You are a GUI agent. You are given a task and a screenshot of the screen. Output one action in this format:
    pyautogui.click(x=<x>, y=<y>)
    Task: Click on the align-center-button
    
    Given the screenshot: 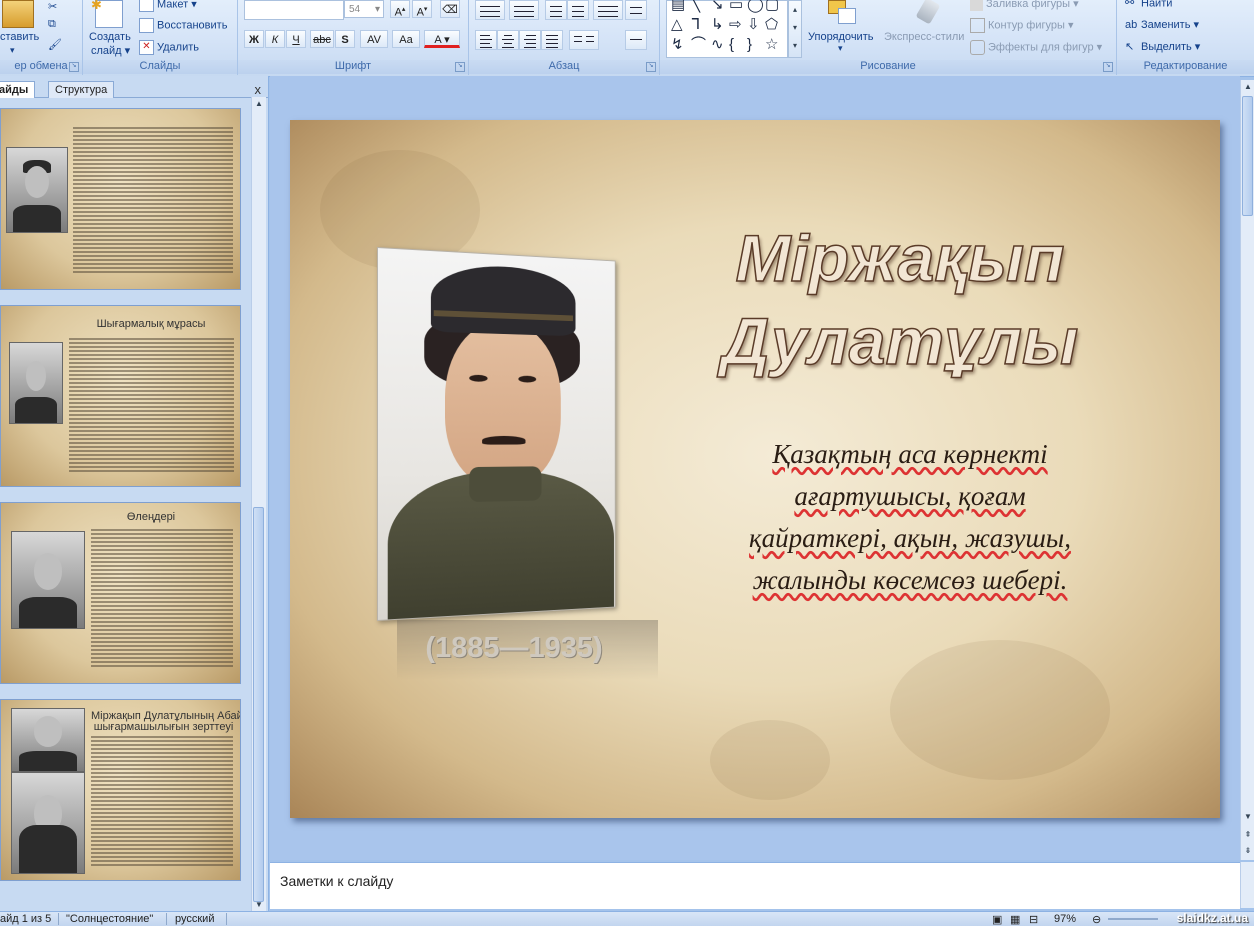 What is the action you would take?
    pyautogui.click(x=508, y=40)
    